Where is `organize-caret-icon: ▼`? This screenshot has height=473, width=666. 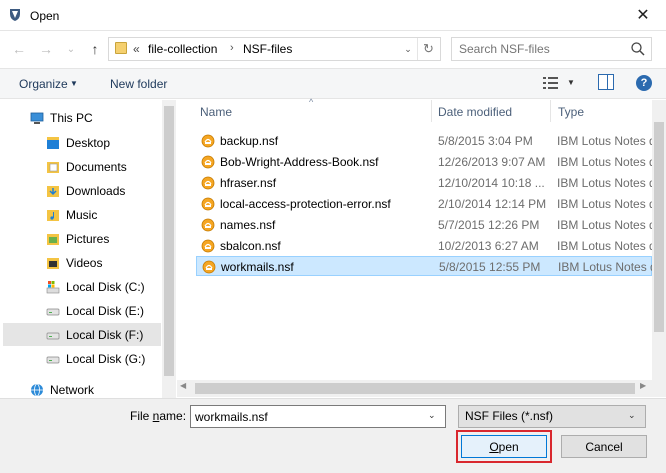 organize-caret-icon: ▼ is located at coordinates (74, 83).